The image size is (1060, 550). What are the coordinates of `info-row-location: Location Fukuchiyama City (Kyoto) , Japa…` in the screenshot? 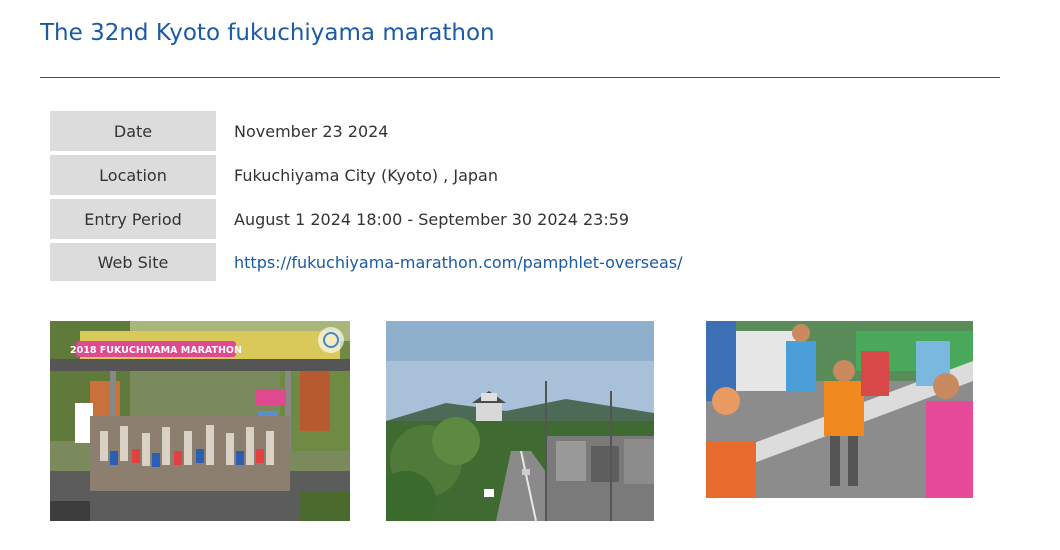 It's located at (500, 175).